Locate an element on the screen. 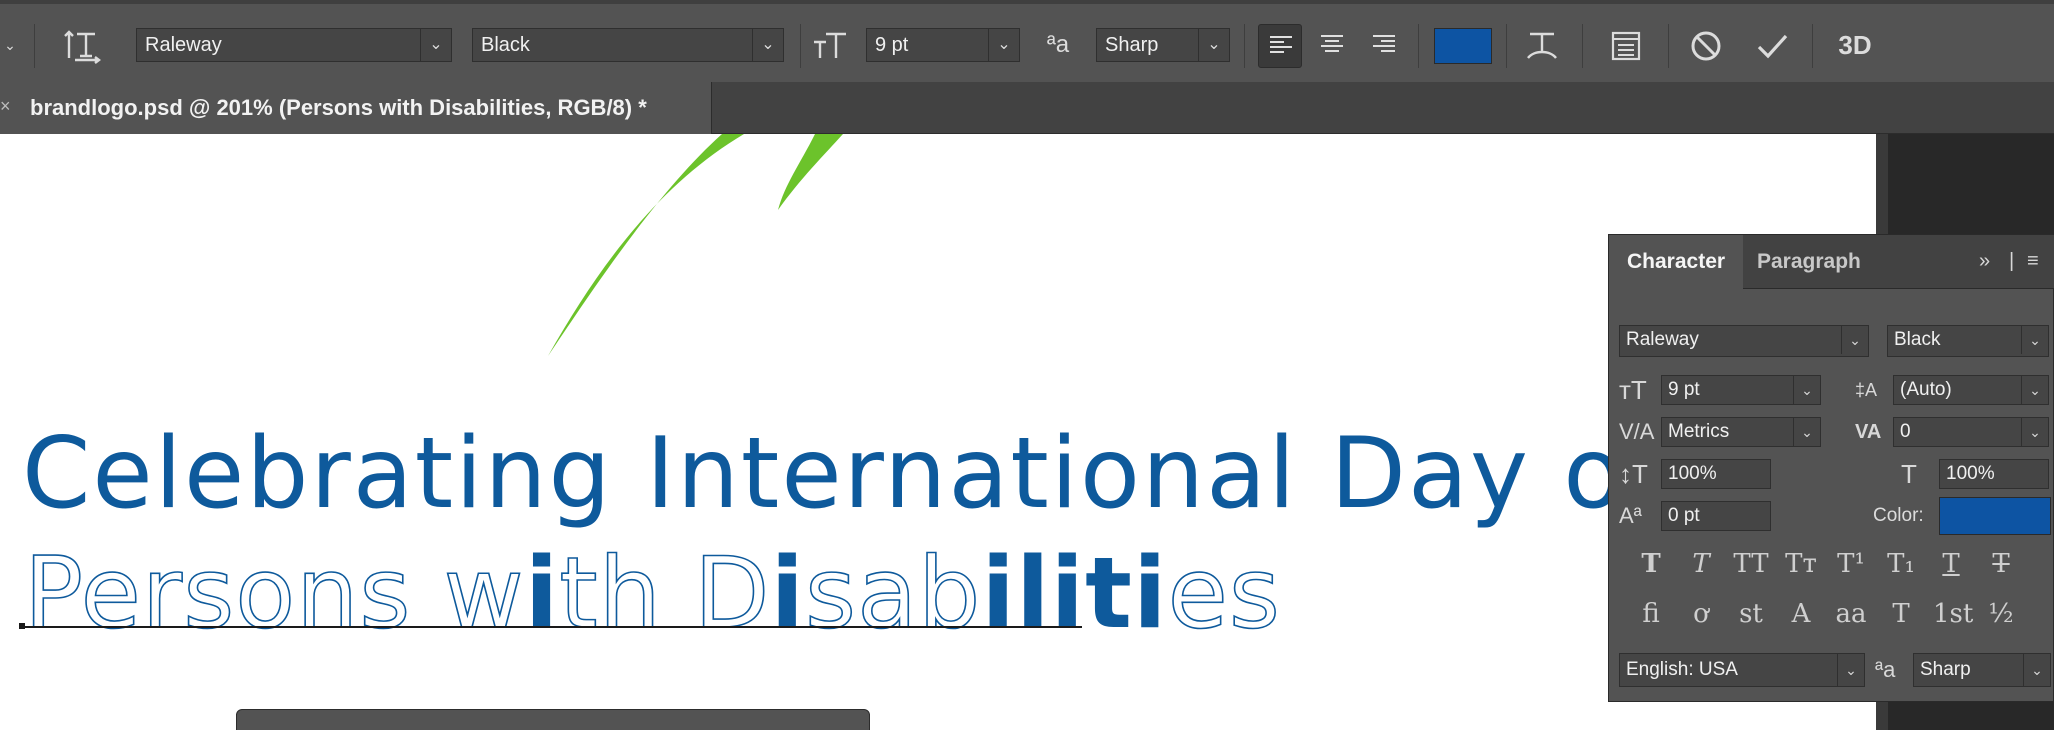 The height and width of the screenshot is (730, 2054). close-tab-icon: × is located at coordinates (5, 106).